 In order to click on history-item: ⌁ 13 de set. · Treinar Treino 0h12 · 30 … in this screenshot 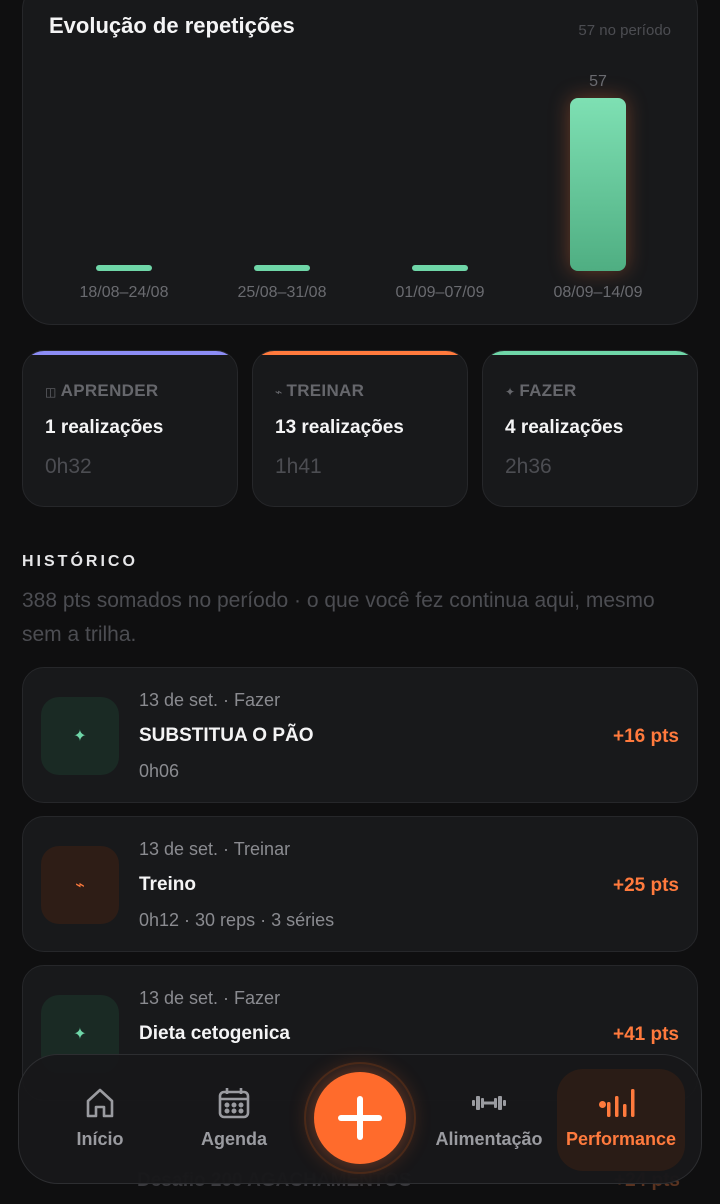, I will do `click(360, 884)`.